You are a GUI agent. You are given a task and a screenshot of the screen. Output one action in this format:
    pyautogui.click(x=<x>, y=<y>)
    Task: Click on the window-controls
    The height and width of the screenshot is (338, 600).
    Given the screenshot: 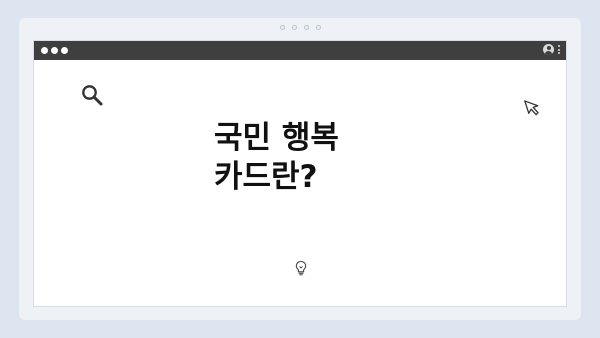 What is the action you would take?
    pyautogui.click(x=54, y=50)
    